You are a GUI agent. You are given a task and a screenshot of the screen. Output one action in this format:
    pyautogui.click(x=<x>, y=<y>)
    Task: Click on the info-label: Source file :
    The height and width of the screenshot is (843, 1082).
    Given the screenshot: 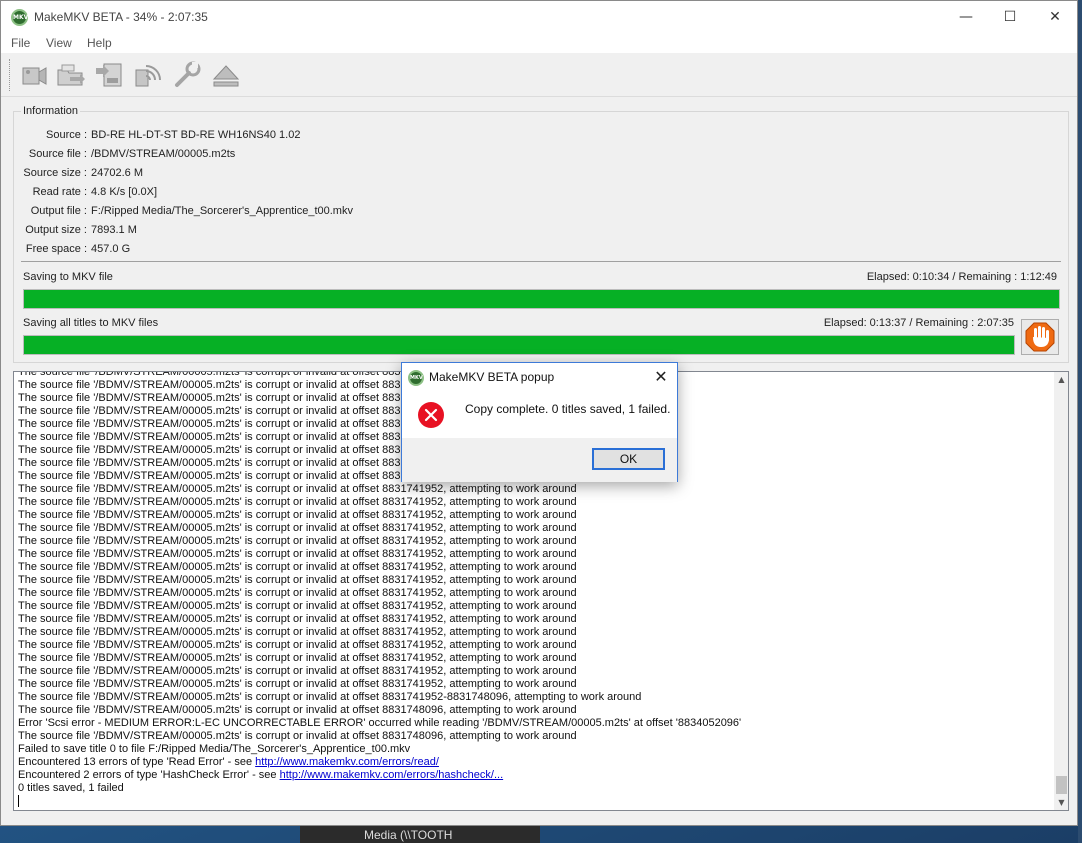 What is the action you would take?
    pyautogui.click(x=57, y=154)
    